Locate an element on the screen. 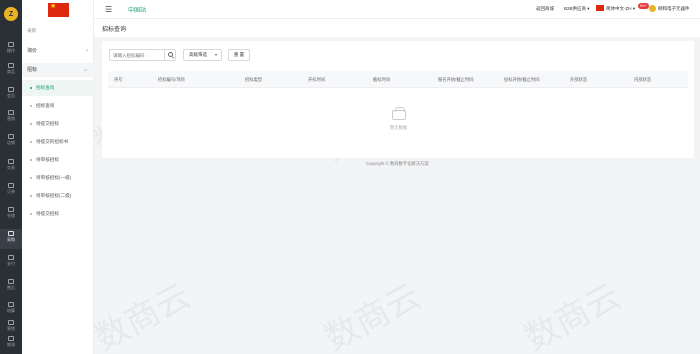 The height and width of the screenshot is (354, 700). column-header: 序号 is located at coordinates (118, 79).